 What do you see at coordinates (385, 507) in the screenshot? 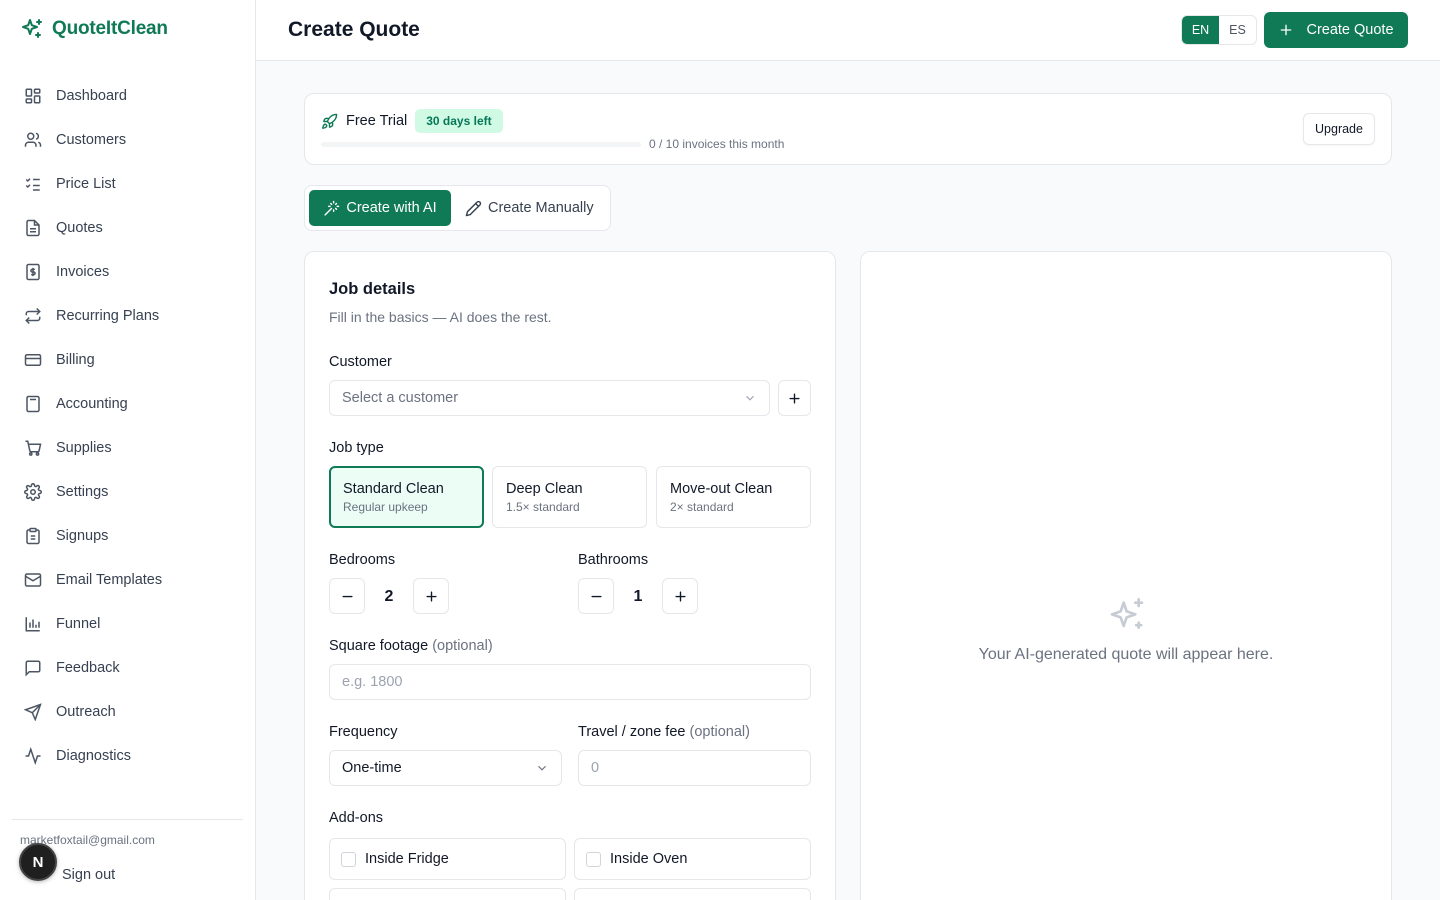
I see `job-type-desc: Regular upkeep` at bounding box center [385, 507].